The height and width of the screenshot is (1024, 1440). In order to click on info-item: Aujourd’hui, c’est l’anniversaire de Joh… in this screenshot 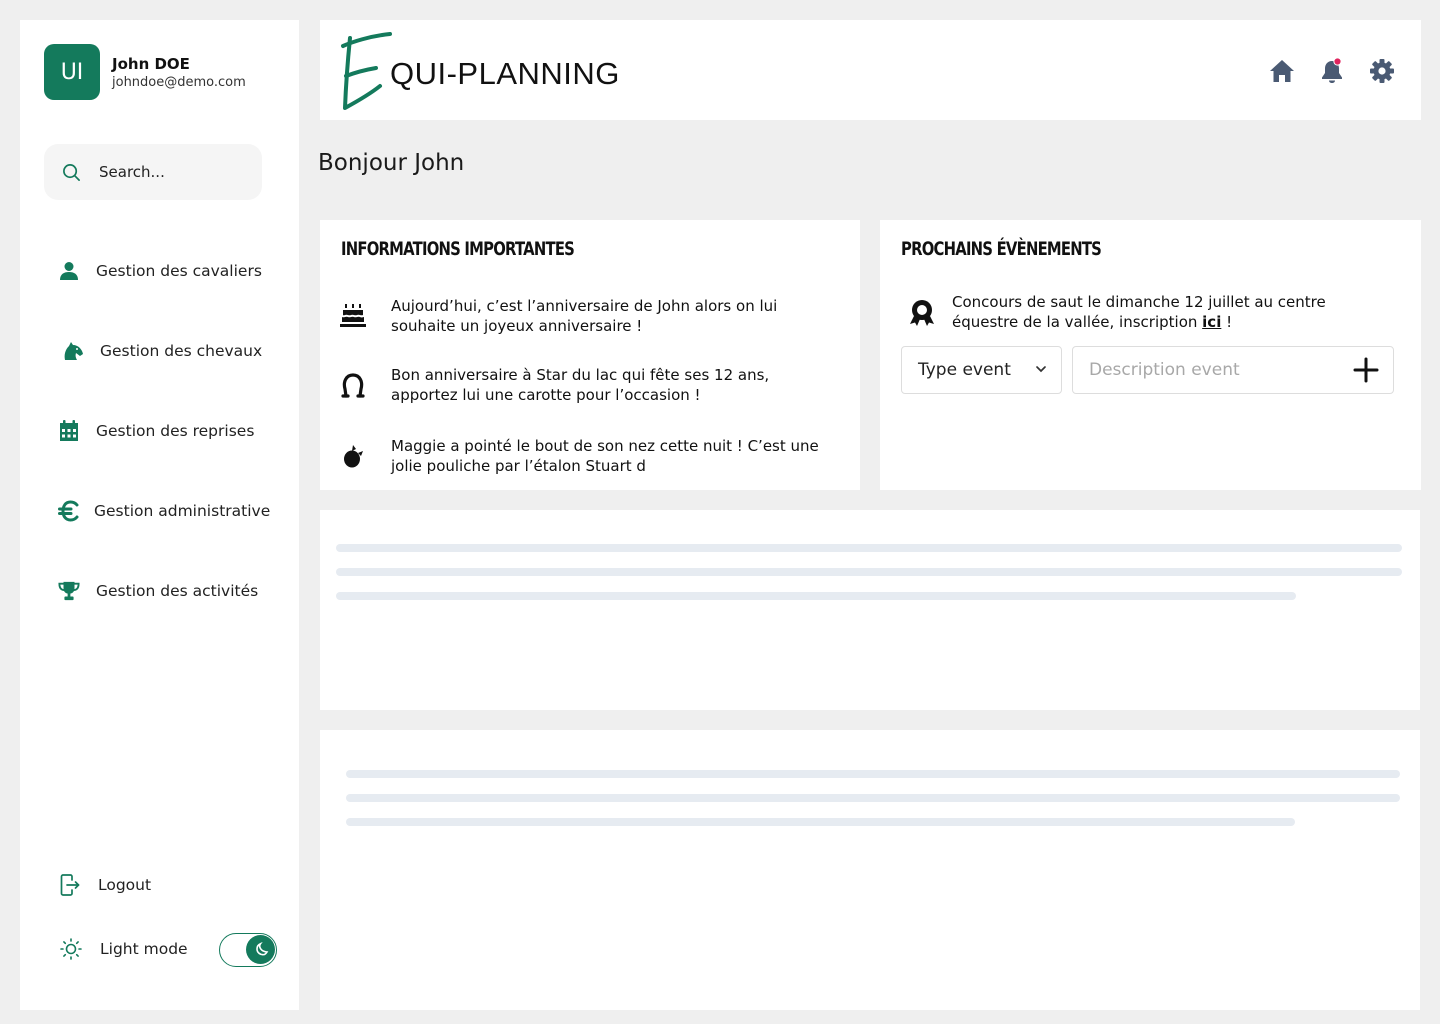, I will do `click(558, 316)`.